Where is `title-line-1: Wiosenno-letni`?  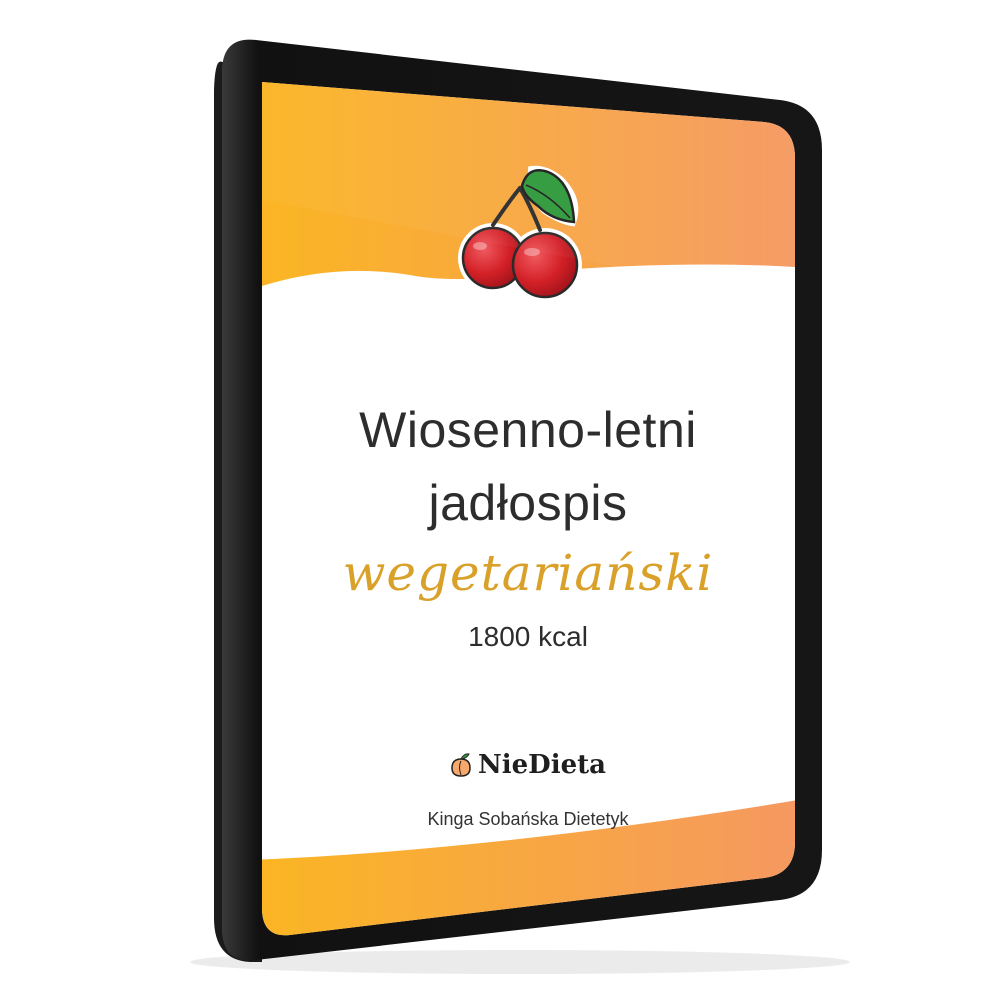 title-line-1: Wiosenno-letni is located at coordinates (528, 430).